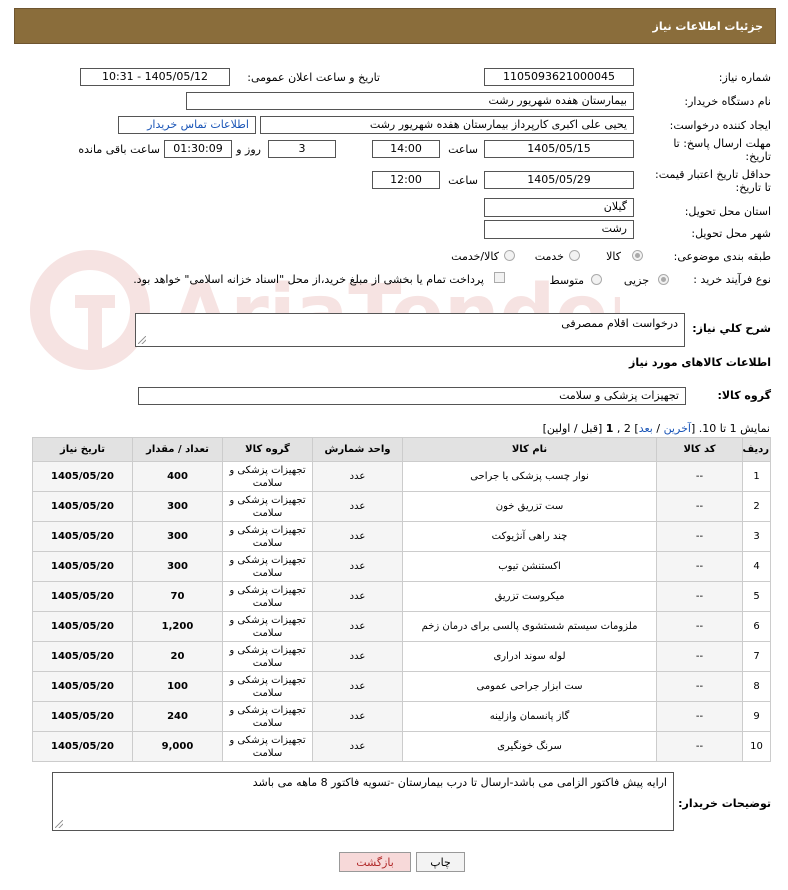 This screenshot has width=788, height=890. I want to click on category-option-goods: کالا, so click(613, 256).